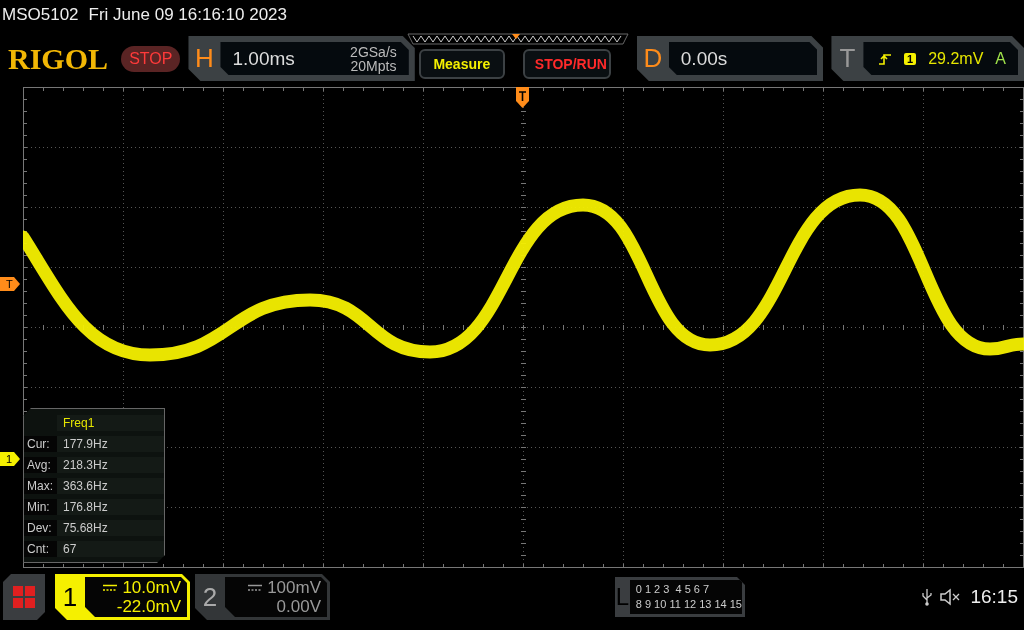 Image resolution: width=1024 pixels, height=630 pixels. Describe the element at coordinates (210, 597) in the screenshot. I see `channel-number: 2` at that location.